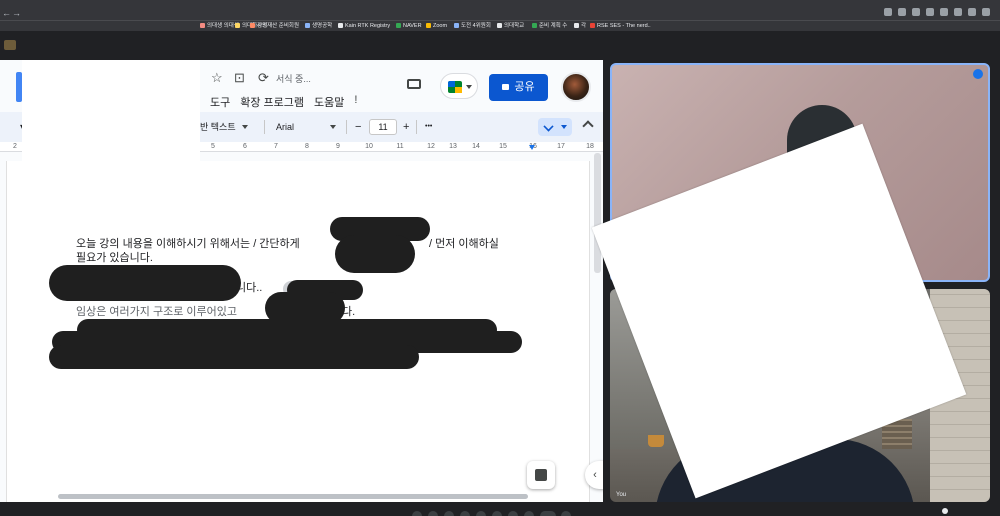 The width and height of the screenshot is (1000, 516). I want to click on settings-button, so click(529, 513).